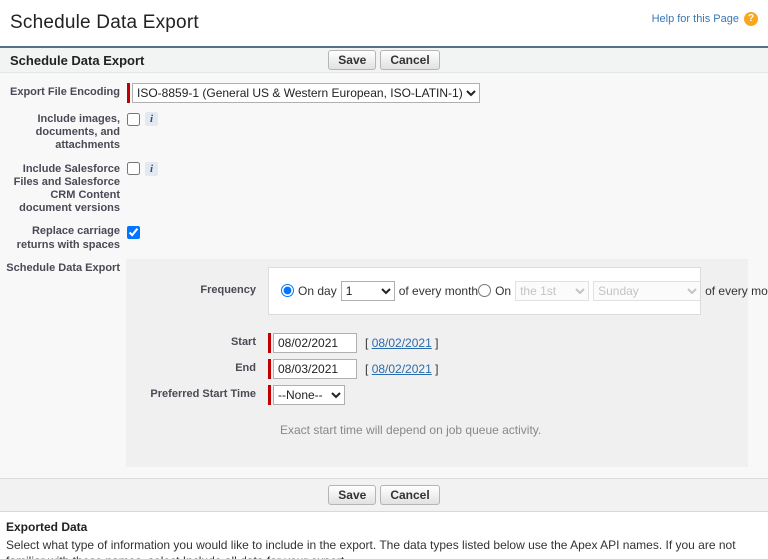 The image size is (768, 559). I want to click on help-area: Help for this Page ?, so click(705, 19).